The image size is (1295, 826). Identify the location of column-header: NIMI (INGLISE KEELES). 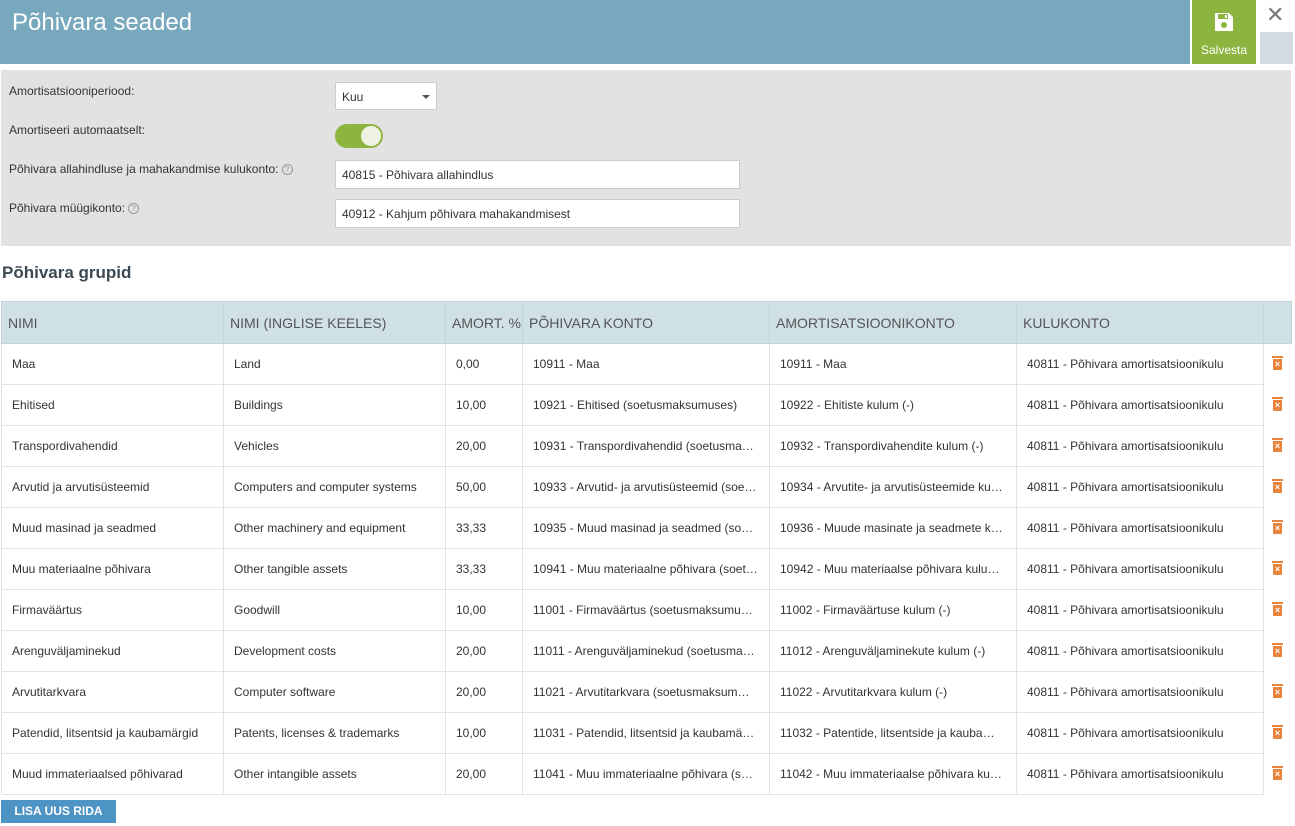
(334, 322).